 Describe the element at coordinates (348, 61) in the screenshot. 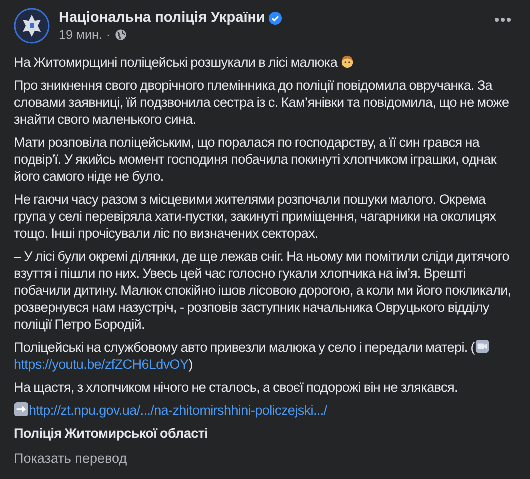

I see `child-face-icon` at that location.